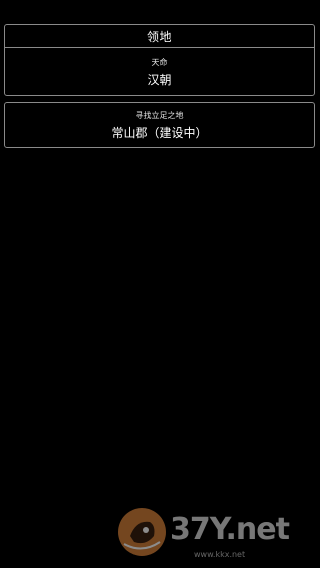  I want to click on quest-panel: 寻找立足之地 常山郡（建设中）, so click(159, 125).